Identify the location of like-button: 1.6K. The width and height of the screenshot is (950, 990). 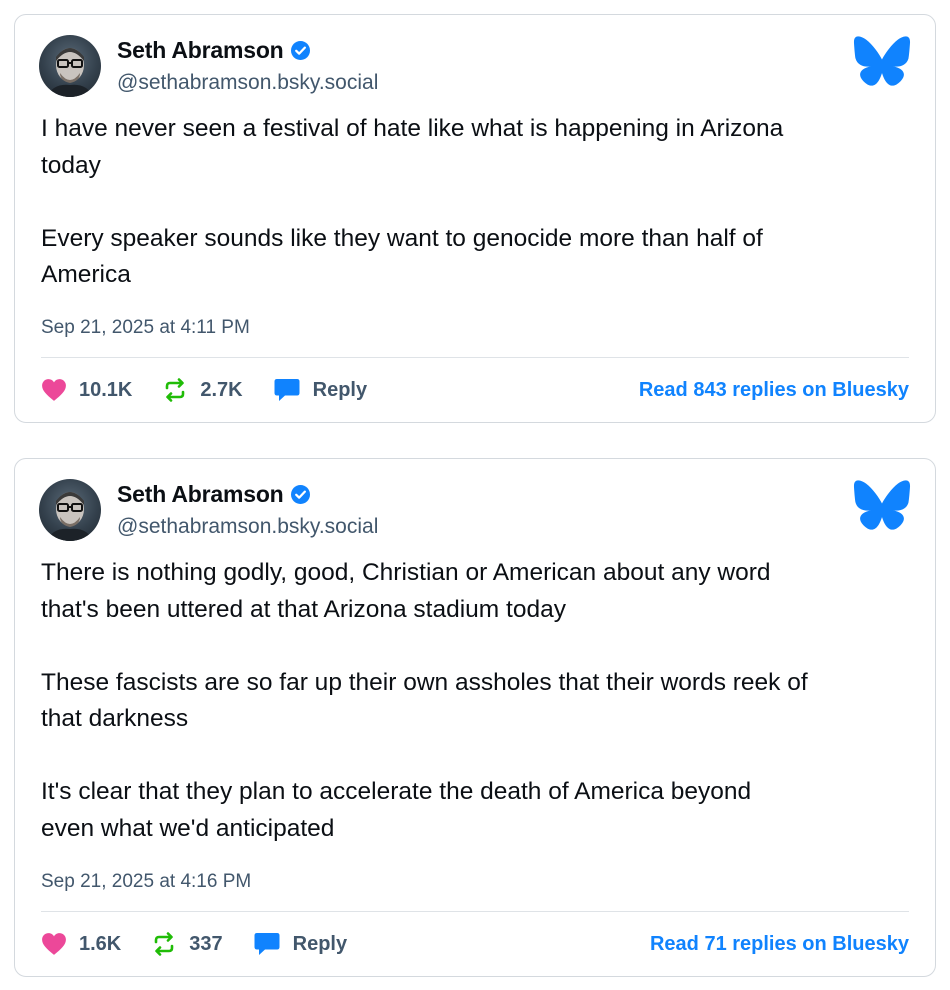
(81, 944).